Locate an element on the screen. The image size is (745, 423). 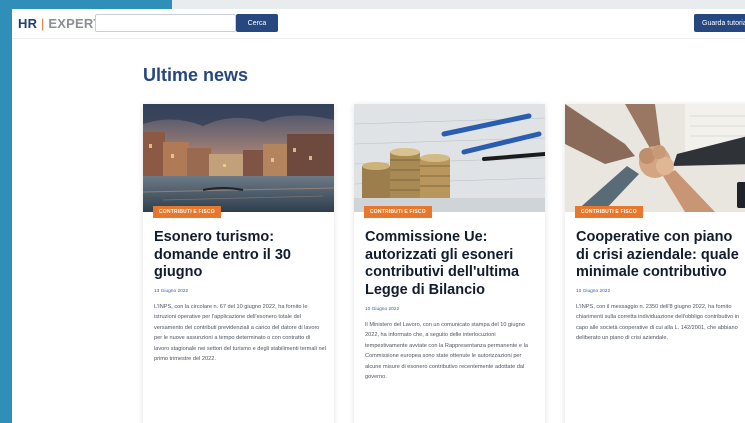
venice-grand-canal-photo is located at coordinates (238, 158).